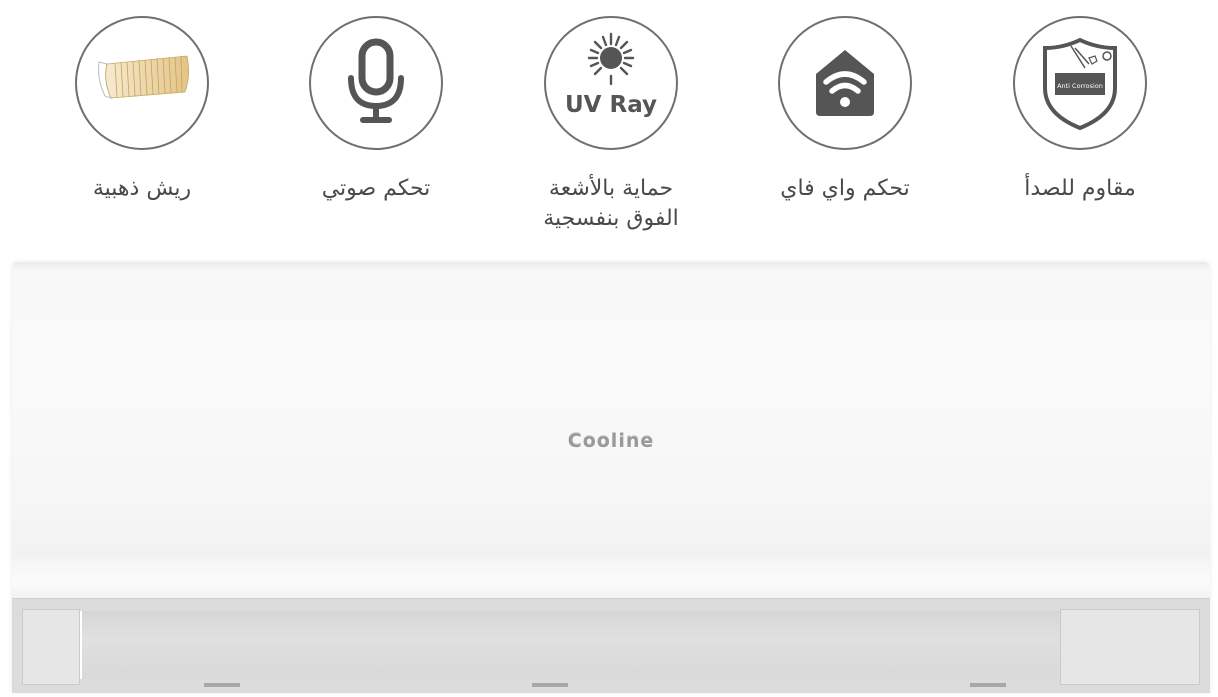 The height and width of the screenshot is (697, 1218). Describe the element at coordinates (376, 188) in the screenshot. I see `feature-label: تحكم صوتي` at that location.